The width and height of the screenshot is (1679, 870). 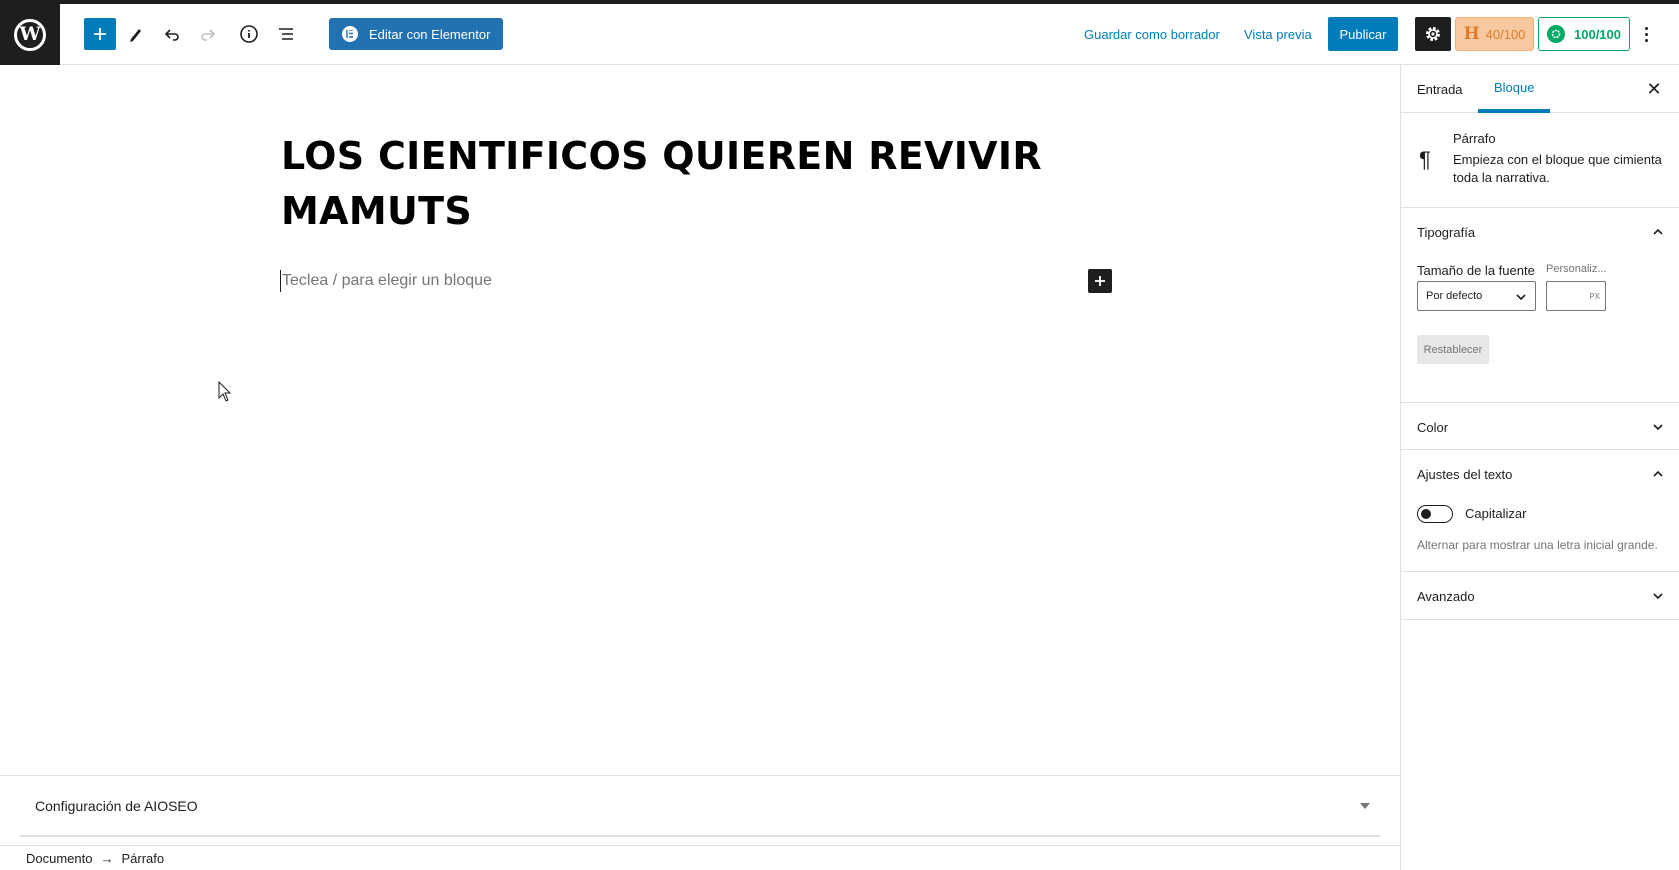 I want to click on pencil-icon, so click(x=135, y=35).